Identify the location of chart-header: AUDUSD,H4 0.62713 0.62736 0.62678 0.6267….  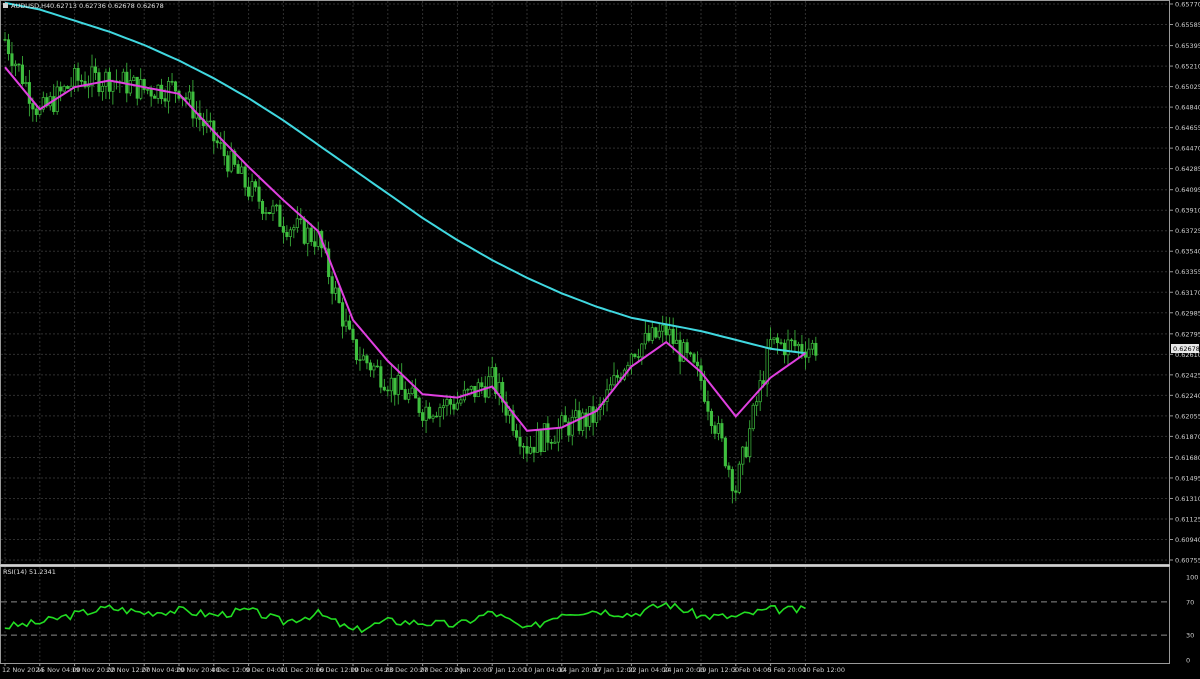
(83, 6).